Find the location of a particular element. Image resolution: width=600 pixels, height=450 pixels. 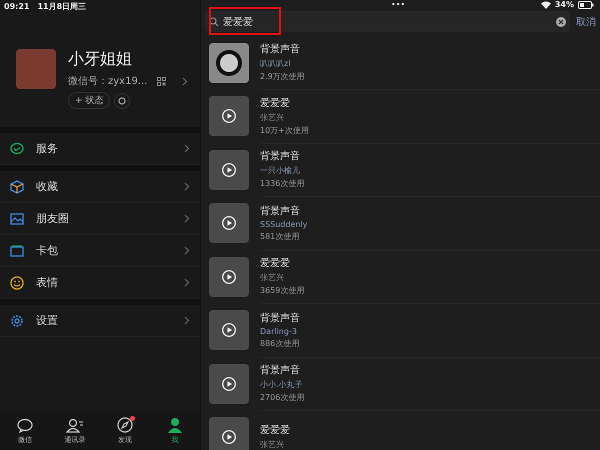

ring-button is located at coordinates (122, 100).